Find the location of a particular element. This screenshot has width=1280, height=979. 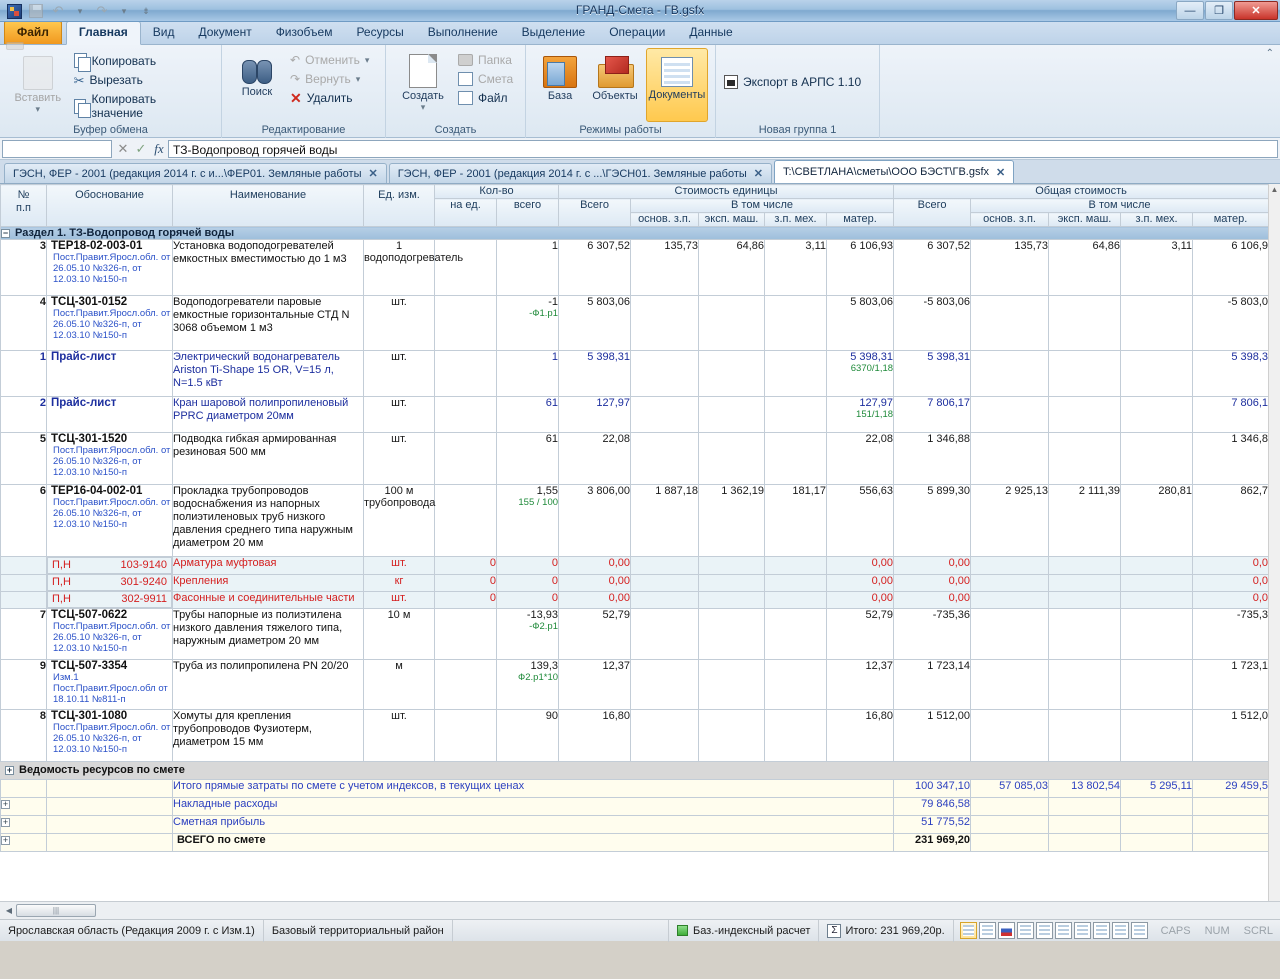

calc-icon is located at coordinates (1139, 930).